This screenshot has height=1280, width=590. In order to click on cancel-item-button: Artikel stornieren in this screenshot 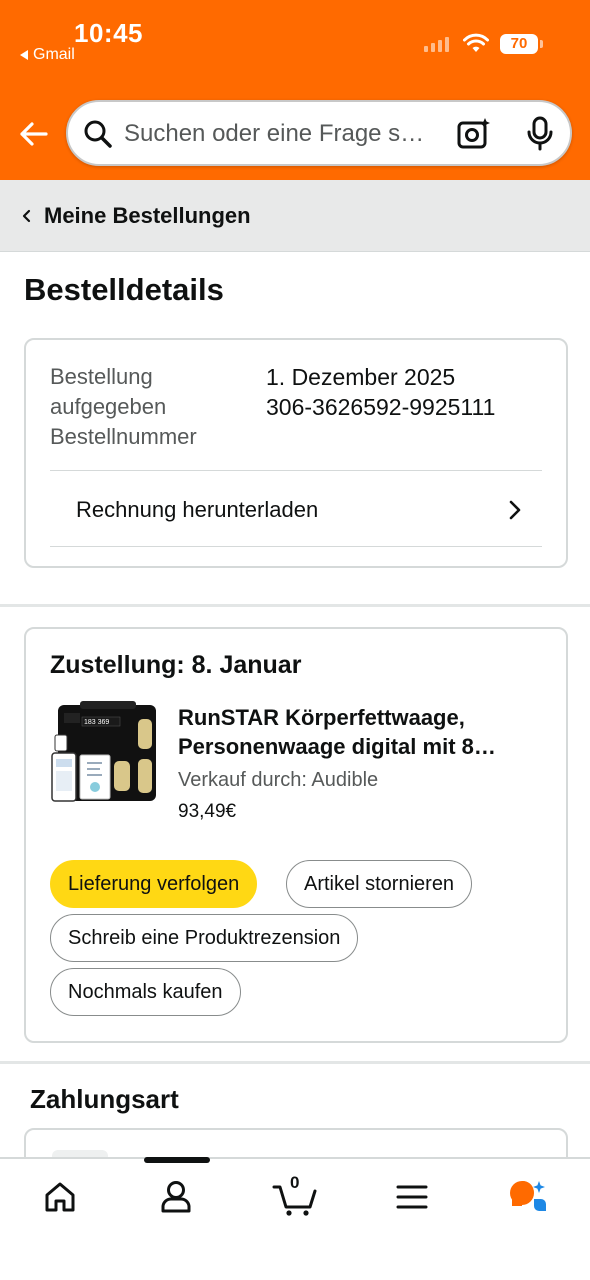, I will do `click(379, 884)`.